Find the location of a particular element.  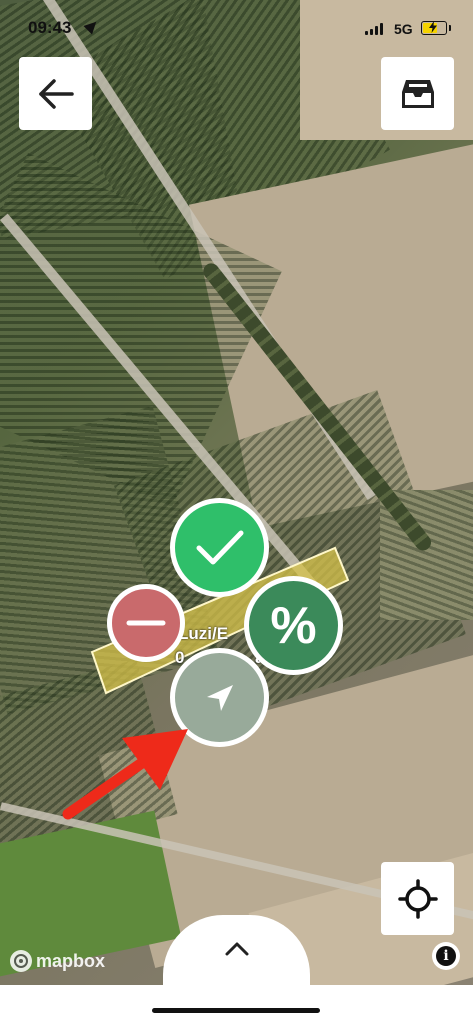

cellular-signal-icon is located at coordinates (376, 29).